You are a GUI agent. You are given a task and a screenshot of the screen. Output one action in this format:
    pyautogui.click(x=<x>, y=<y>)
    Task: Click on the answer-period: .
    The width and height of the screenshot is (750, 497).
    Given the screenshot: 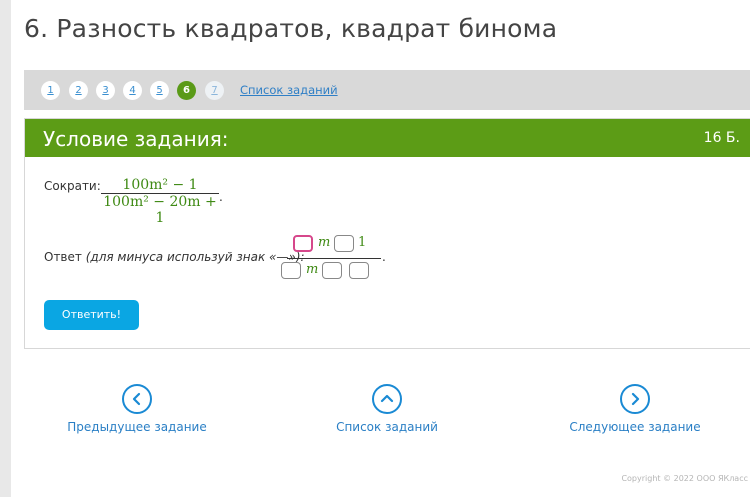 What is the action you would take?
    pyautogui.click(x=384, y=257)
    